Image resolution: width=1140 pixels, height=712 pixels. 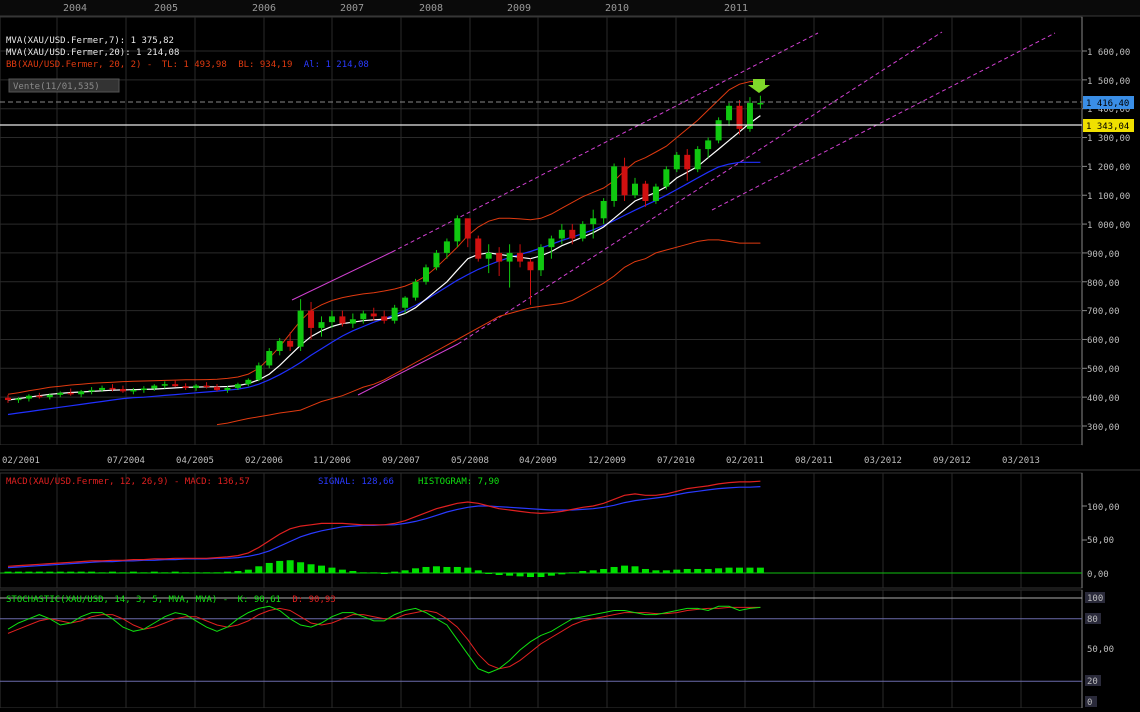 I want to click on y-tick-label: 1 600,00, so click(x=1108, y=53).